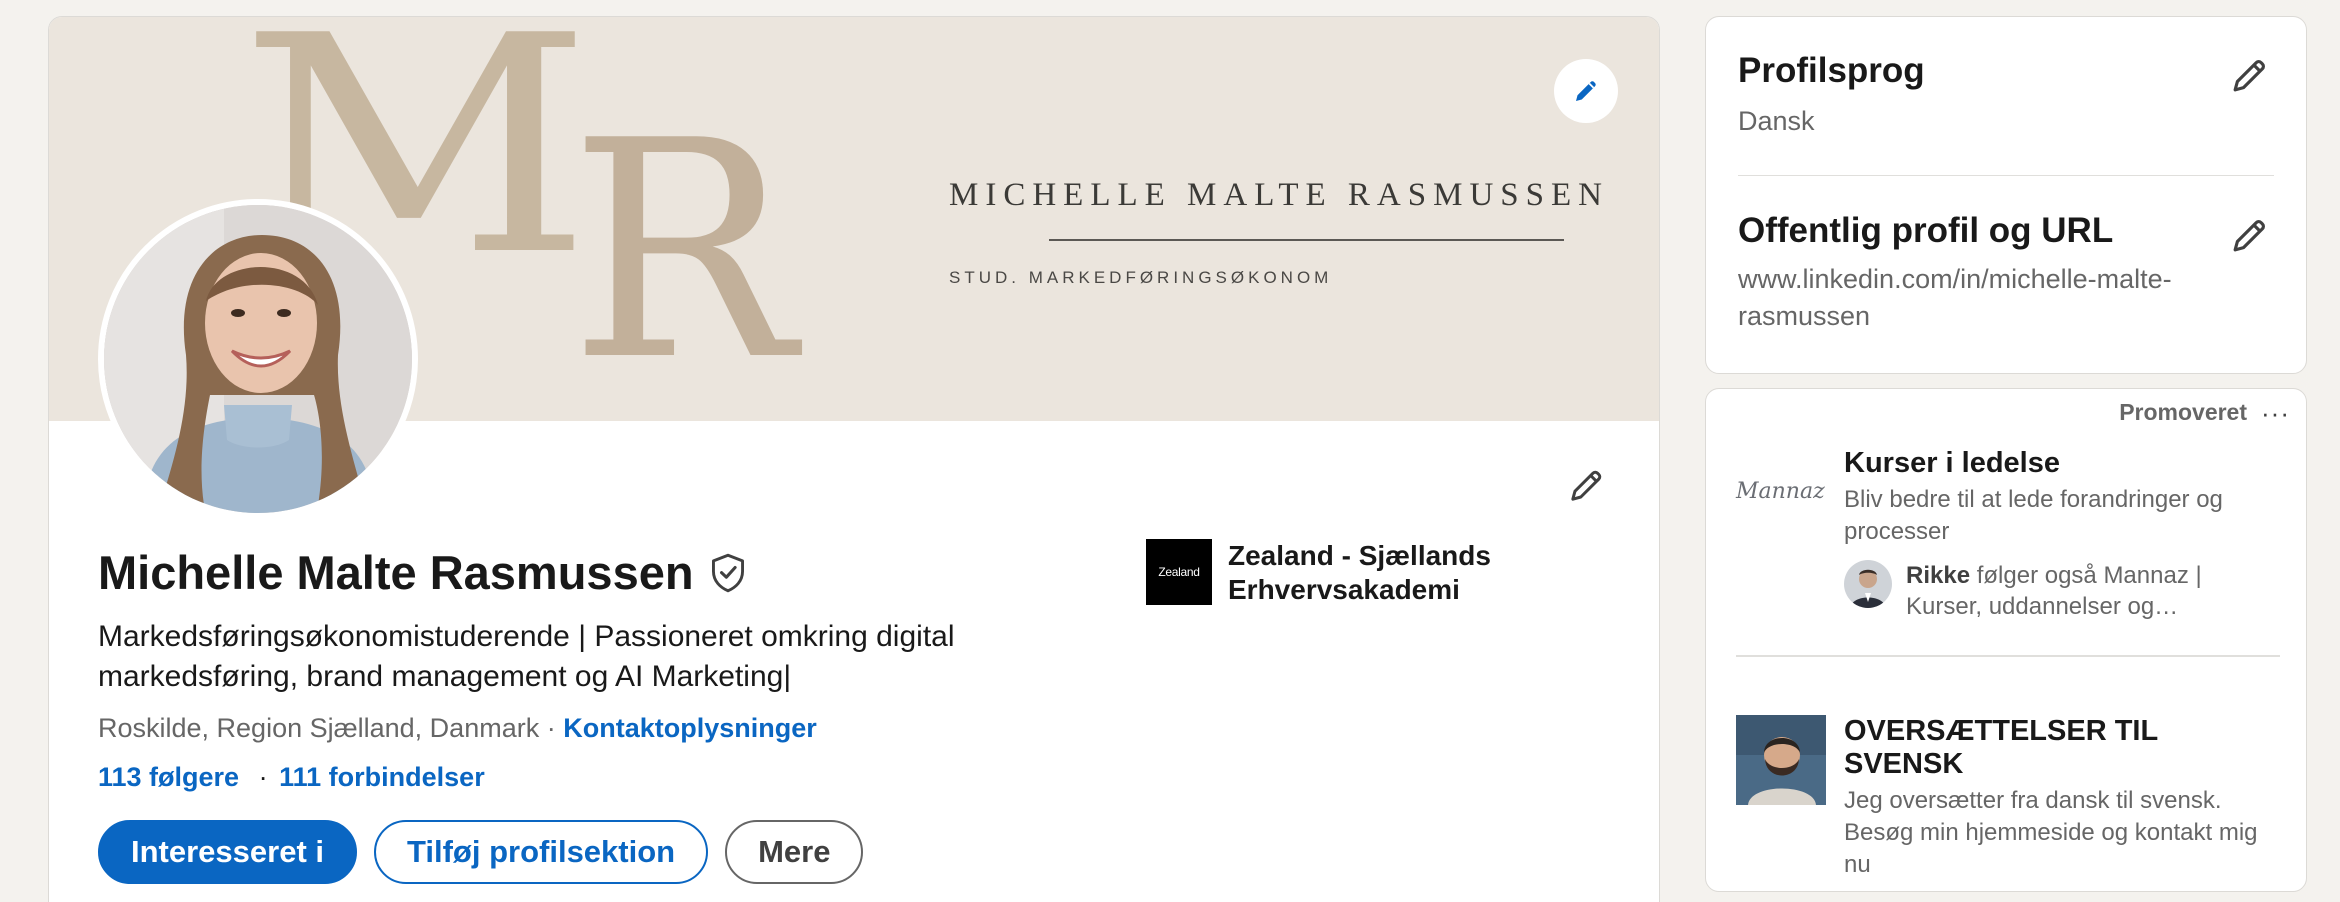 The height and width of the screenshot is (902, 2340). I want to click on more-options-icon: ···, so click(2275, 413).